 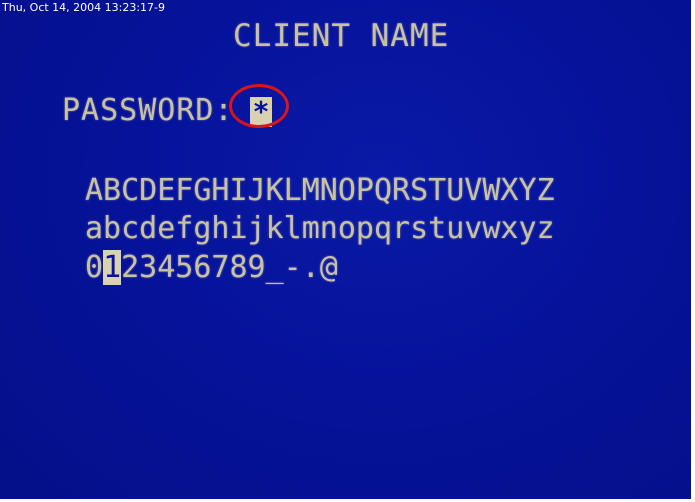 What do you see at coordinates (320, 191) in the screenshot?
I see `charset-uppercase-row: ABCDEFGHIJKLMNOPQRSTUVWXYZ` at bounding box center [320, 191].